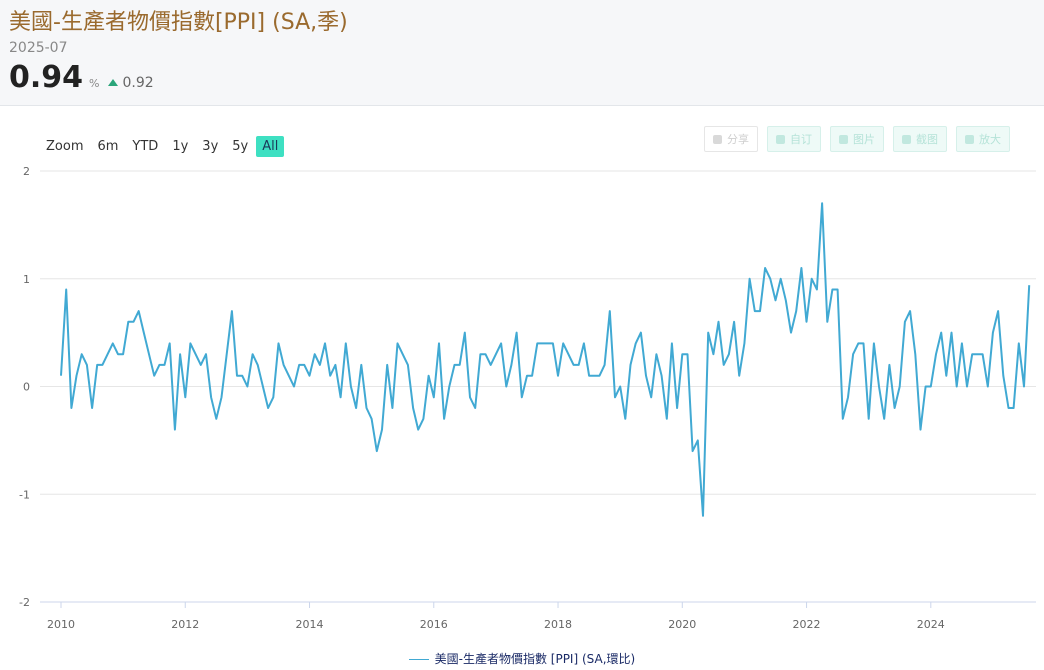  Describe the element at coordinates (558, 624) in the screenshot. I see `x-tick-label: 2018` at that location.